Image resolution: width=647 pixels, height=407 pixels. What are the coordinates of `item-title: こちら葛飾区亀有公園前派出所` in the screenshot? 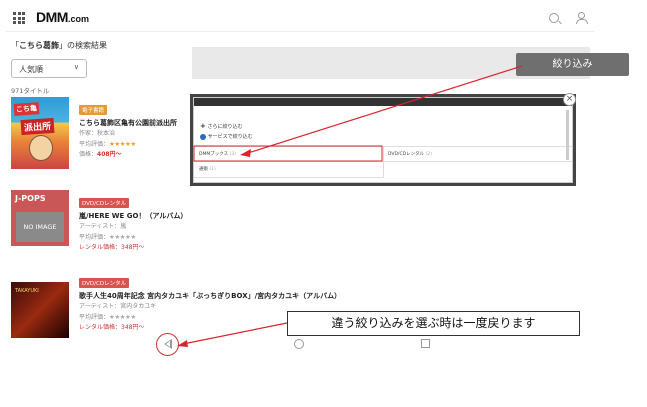 It's located at (138, 123).